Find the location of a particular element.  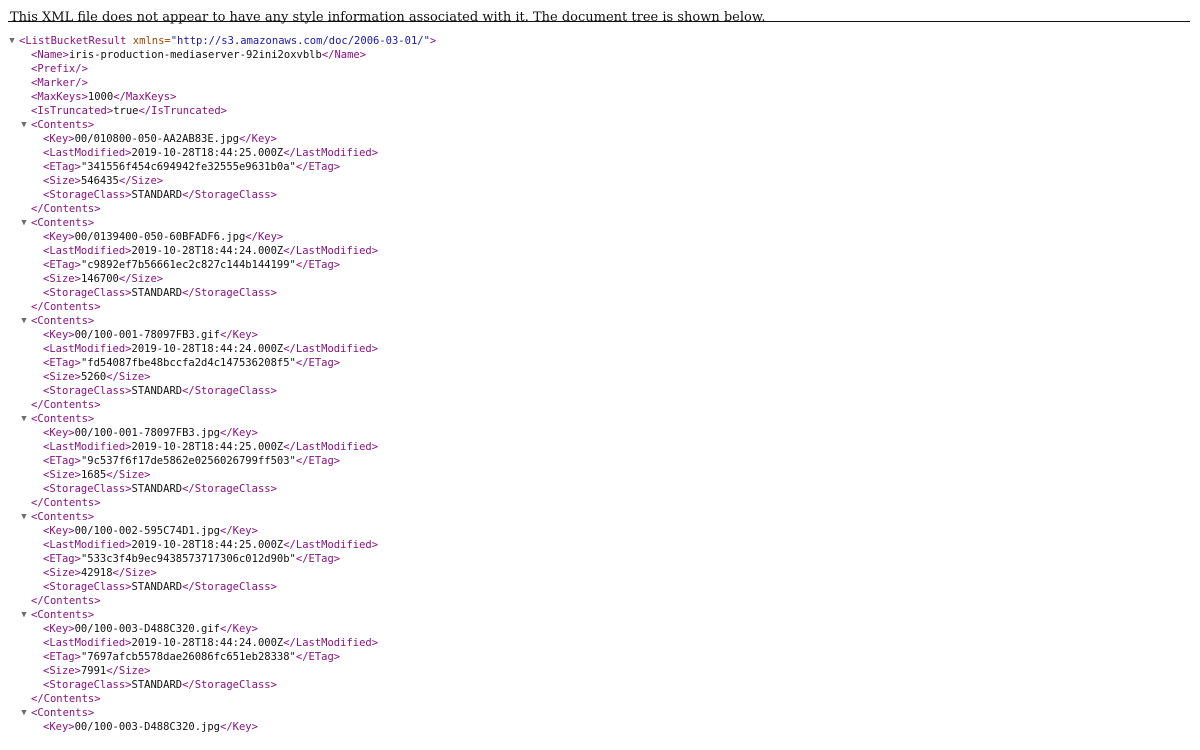

prefix-line: <Prefix/> is located at coordinates (600, 69).